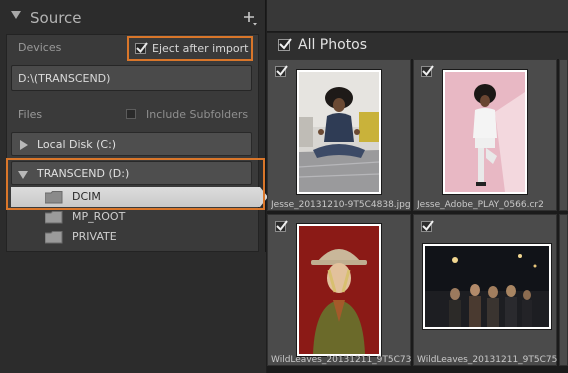 This screenshot has height=373, width=568. I want to click on include-subfolders-label: Include Subfolders, so click(197, 114).